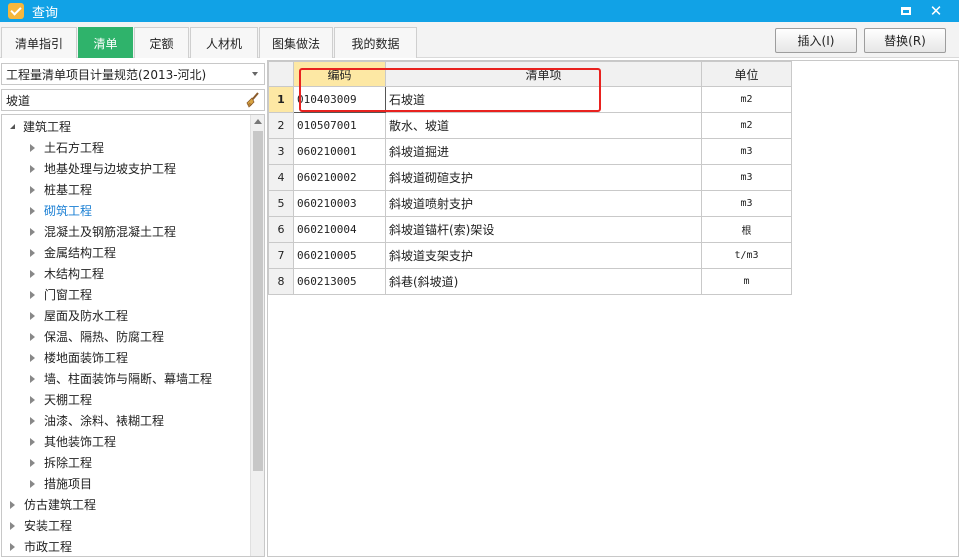 The width and height of the screenshot is (959, 557). I want to click on tree-item: 地基处理与边坡支护工程, so click(103, 168).